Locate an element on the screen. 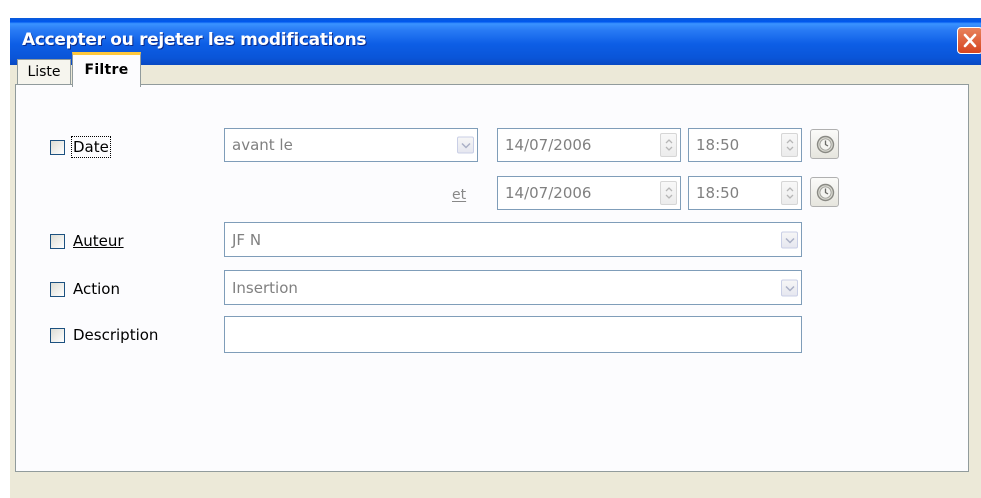 Image resolution: width=981 pixels, height=498 pixels. action-select: Insertion is located at coordinates (513, 287).